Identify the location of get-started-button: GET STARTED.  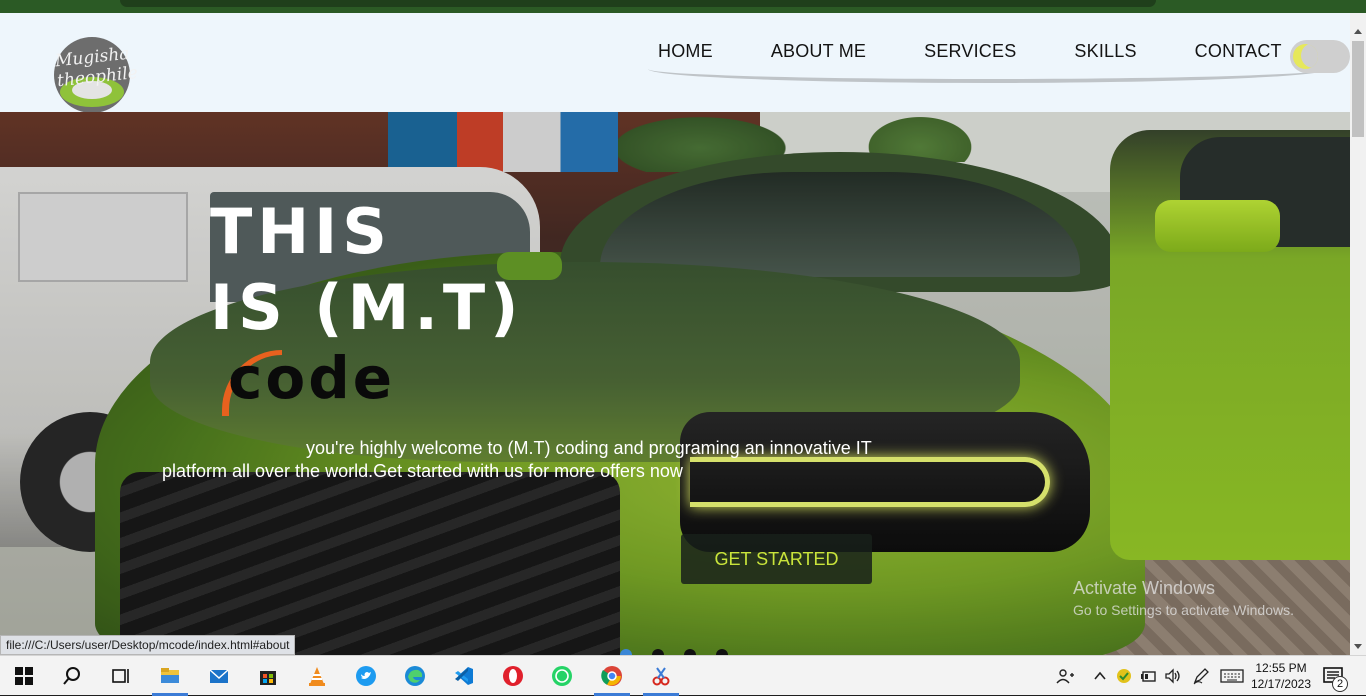
(776, 559).